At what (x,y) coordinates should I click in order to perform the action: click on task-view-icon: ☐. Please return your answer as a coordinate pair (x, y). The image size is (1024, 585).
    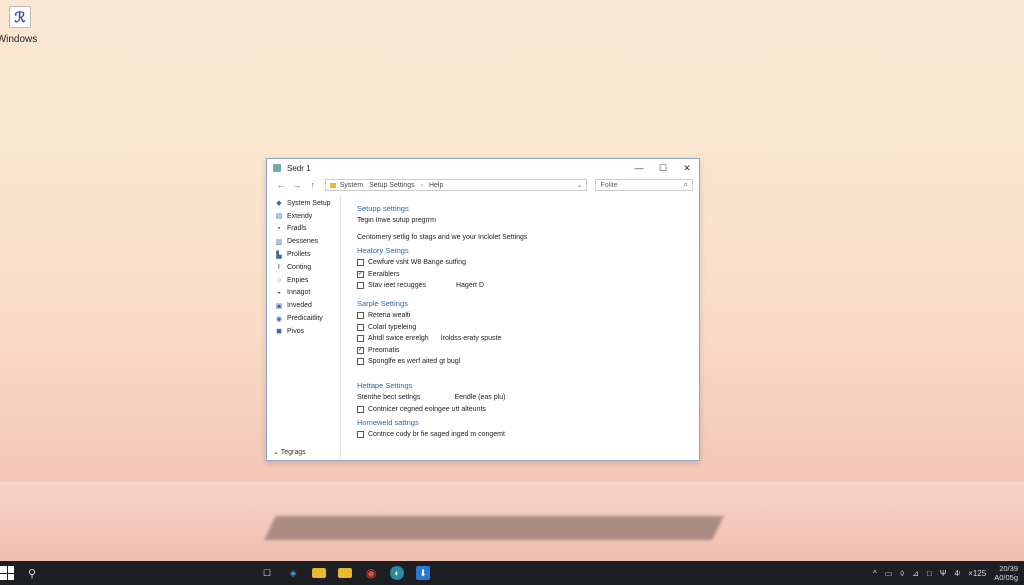
    Looking at the image, I should click on (267, 573).